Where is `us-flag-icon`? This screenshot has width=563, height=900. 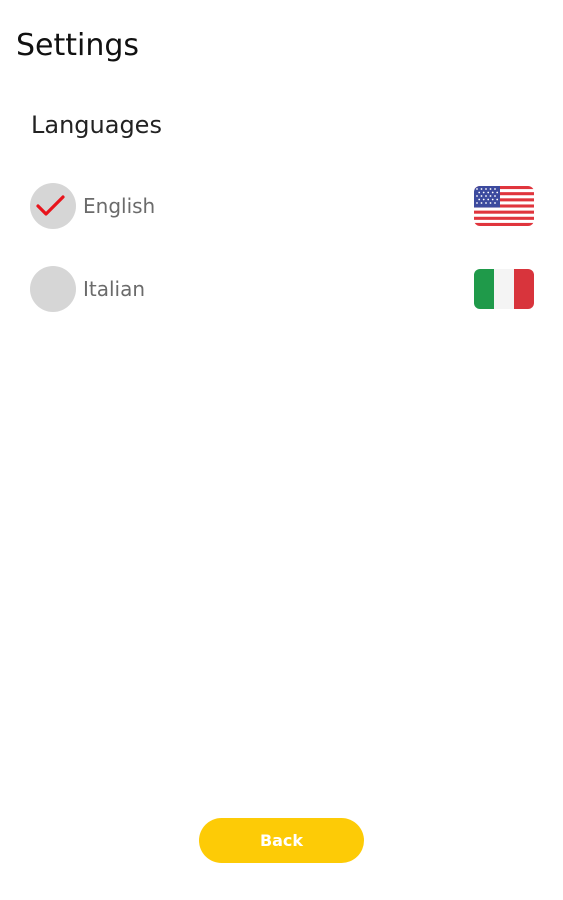 us-flag-icon is located at coordinates (504, 206).